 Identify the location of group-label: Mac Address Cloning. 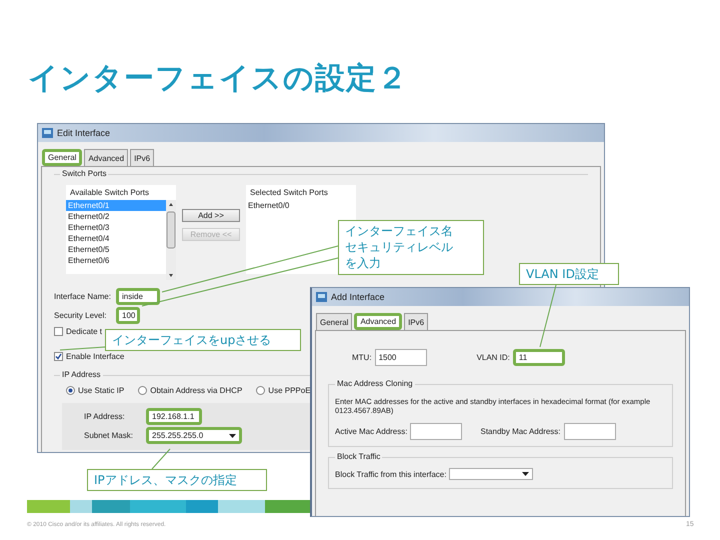
(375, 383).